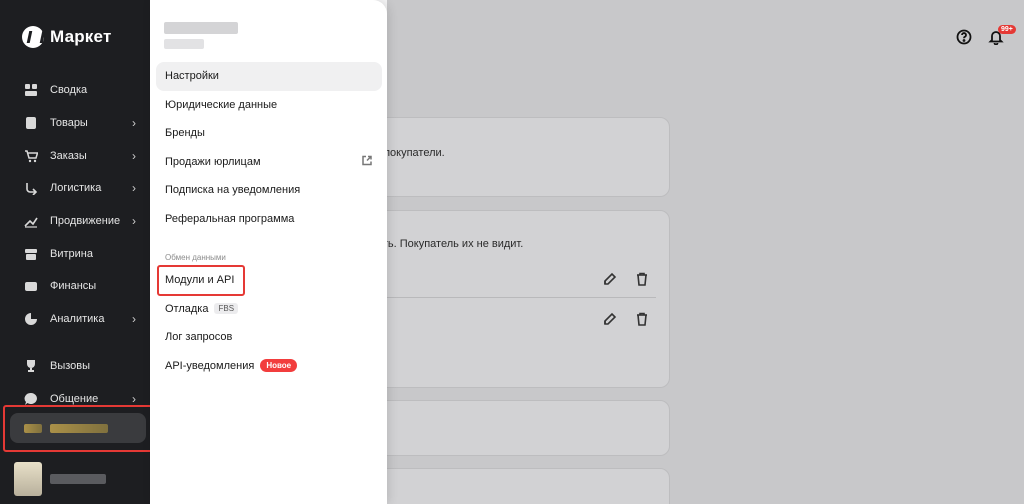 The height and width of the screenshot is (504, 1024). What do you see at coordinates (269, 309) in the screenshot?
I see `menu-item-debug: Отладка FBS` at bounding box center [269, 309].